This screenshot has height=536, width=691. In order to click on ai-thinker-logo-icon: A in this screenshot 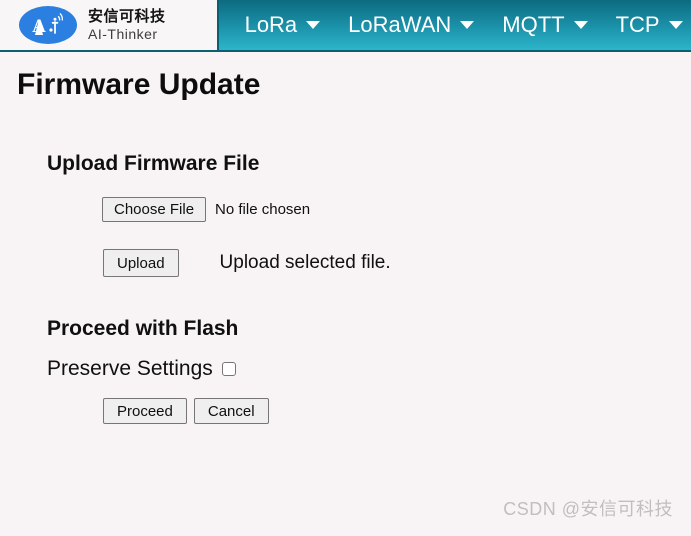, I will do `click(48, 25)`.